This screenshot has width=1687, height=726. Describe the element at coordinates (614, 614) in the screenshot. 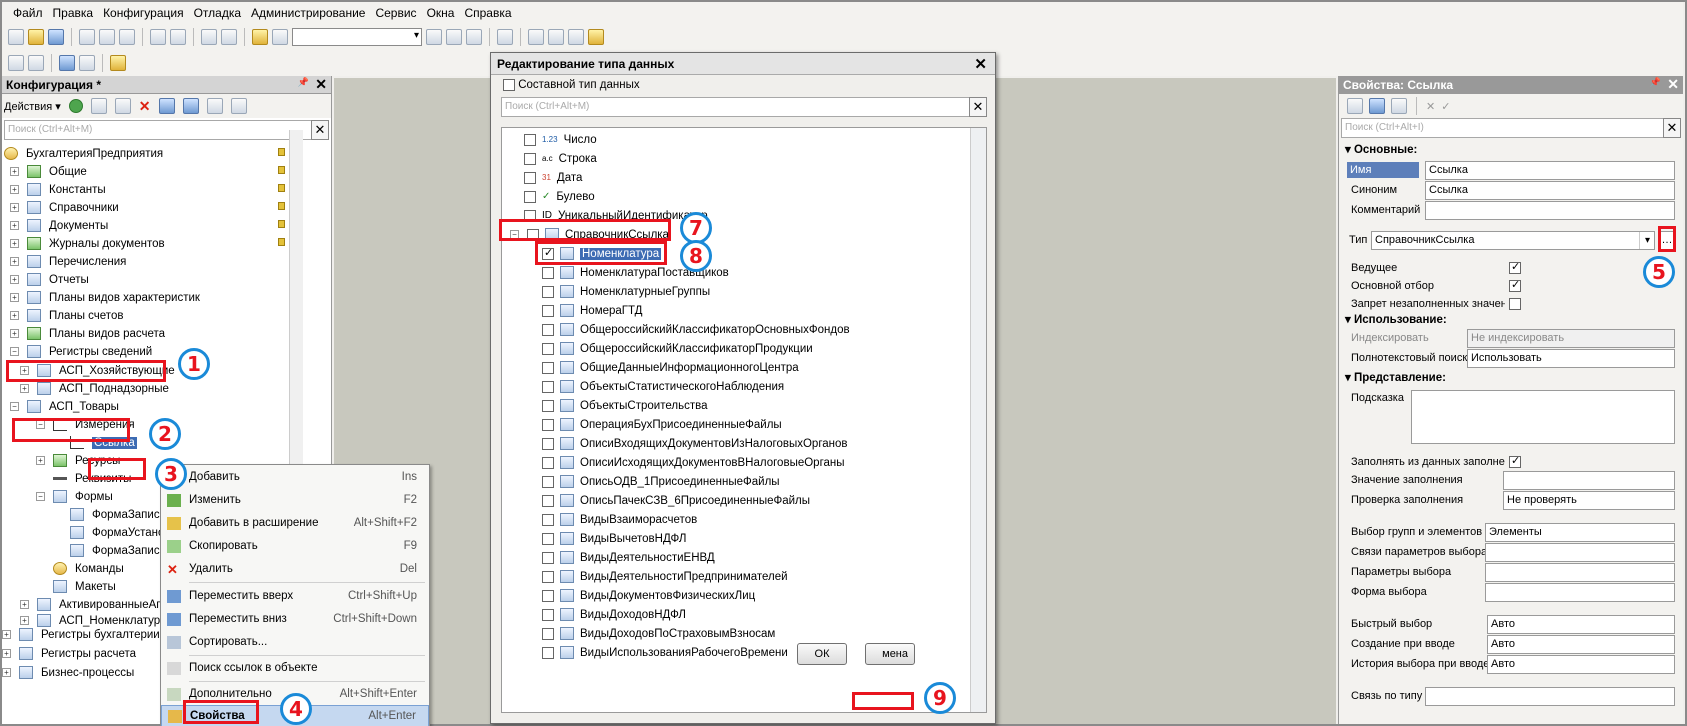

I see `type-list-item: ВидыДоходовНДФЛ` at that location.